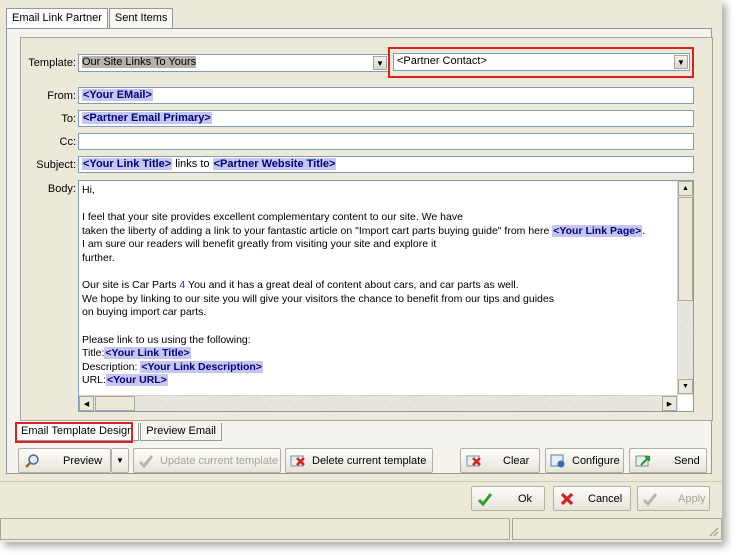  Describe the element at coordinates (369, 460) in the screenshot. I see `delete-template-label: Delete current template` at that location.